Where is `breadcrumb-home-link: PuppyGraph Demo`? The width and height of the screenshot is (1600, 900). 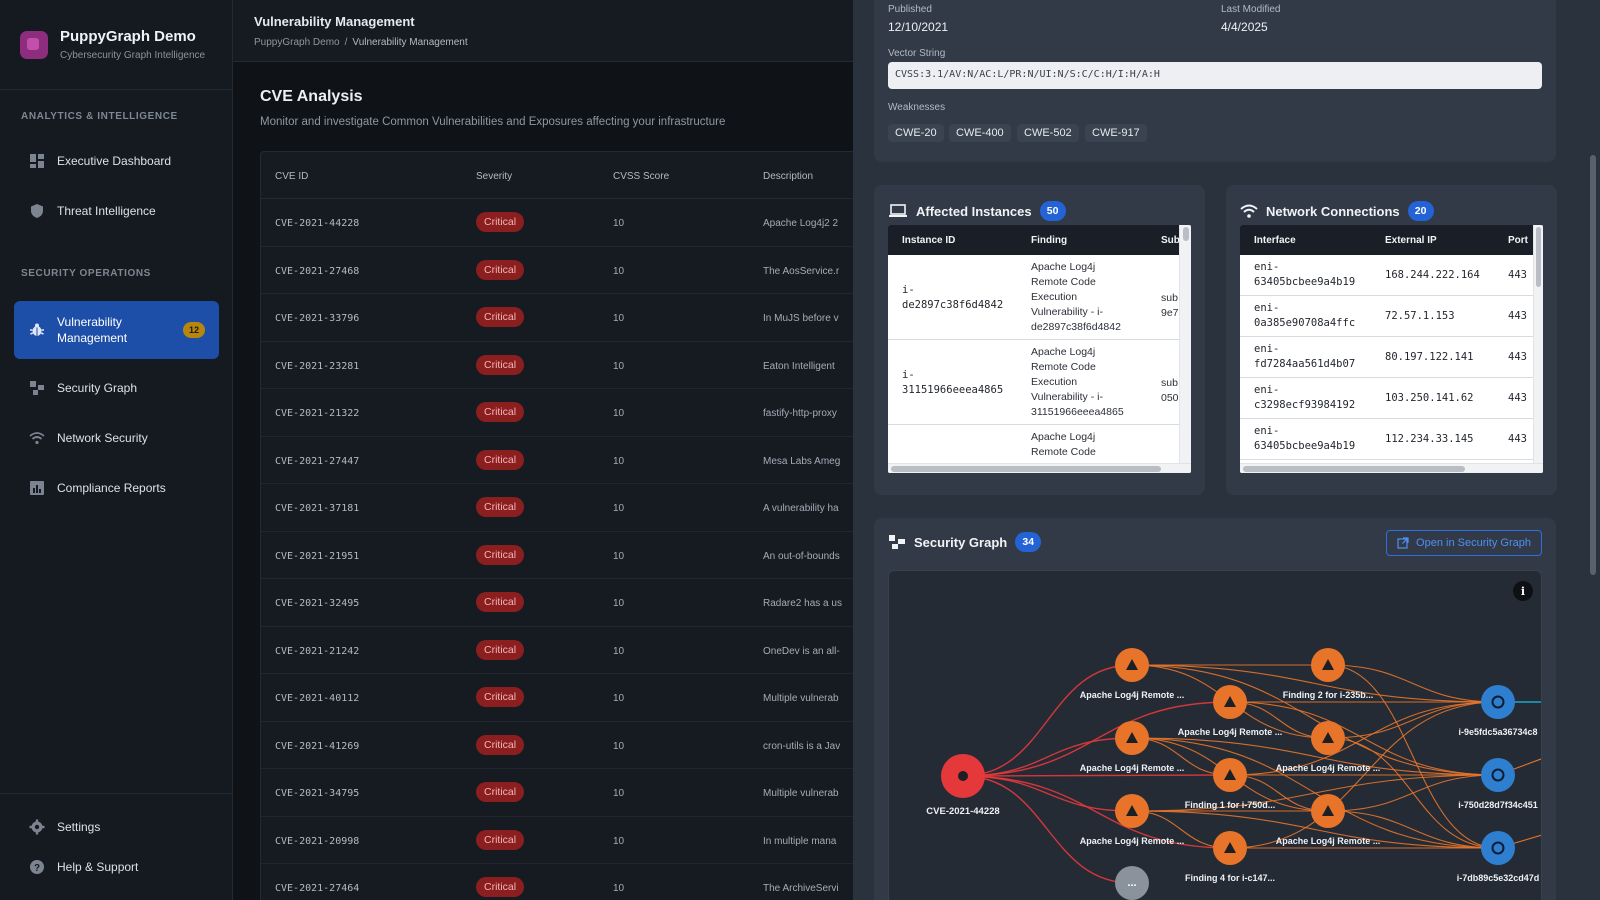
breadcrumb-home-link: PuppyGraph Demo is located at coordinates (297, 42).